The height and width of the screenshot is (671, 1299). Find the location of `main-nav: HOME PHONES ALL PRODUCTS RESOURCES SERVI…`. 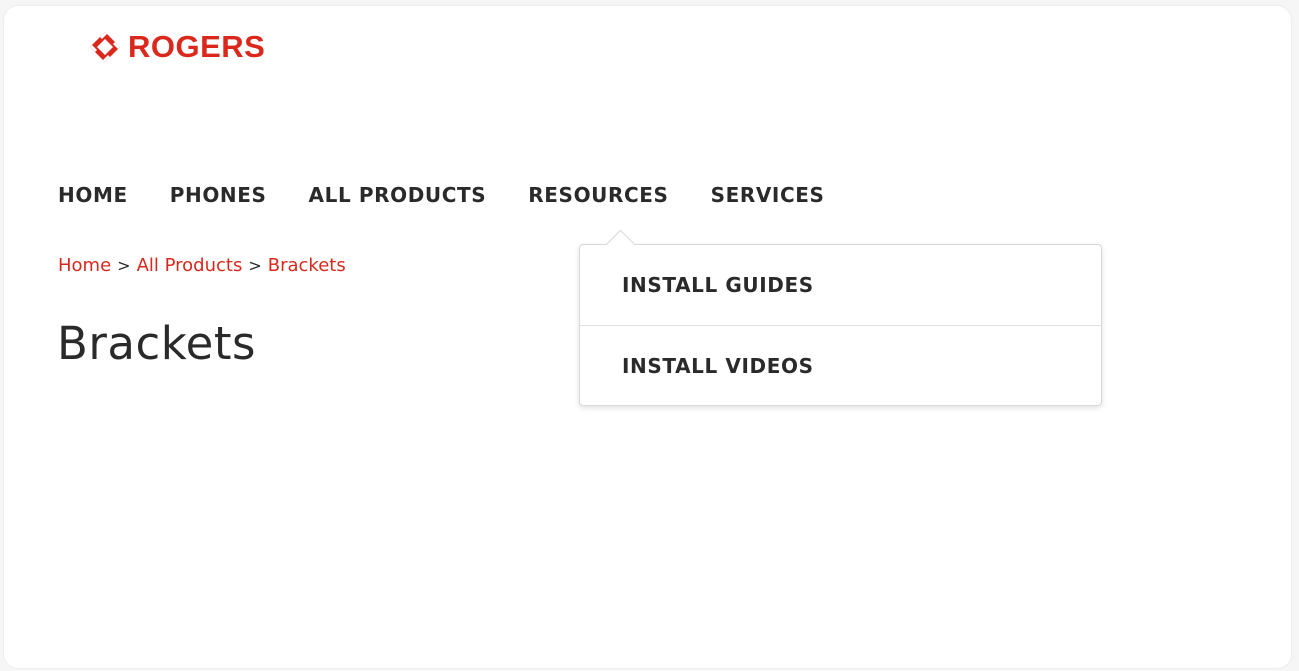

main-nav: HOME PHONES ALL PRODUCTS RESOURCES SERVI… is located at coordinates (462, 195).